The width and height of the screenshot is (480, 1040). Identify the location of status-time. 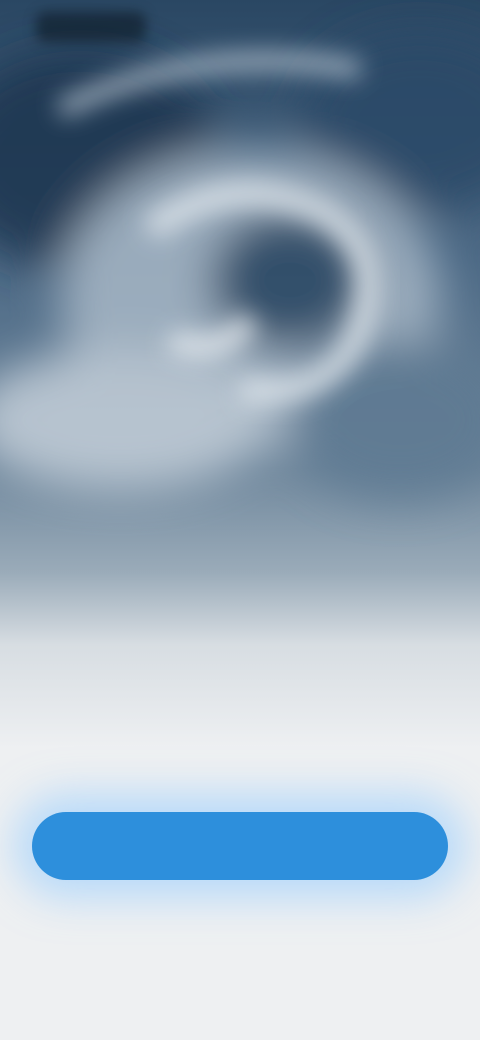
(91, 27).